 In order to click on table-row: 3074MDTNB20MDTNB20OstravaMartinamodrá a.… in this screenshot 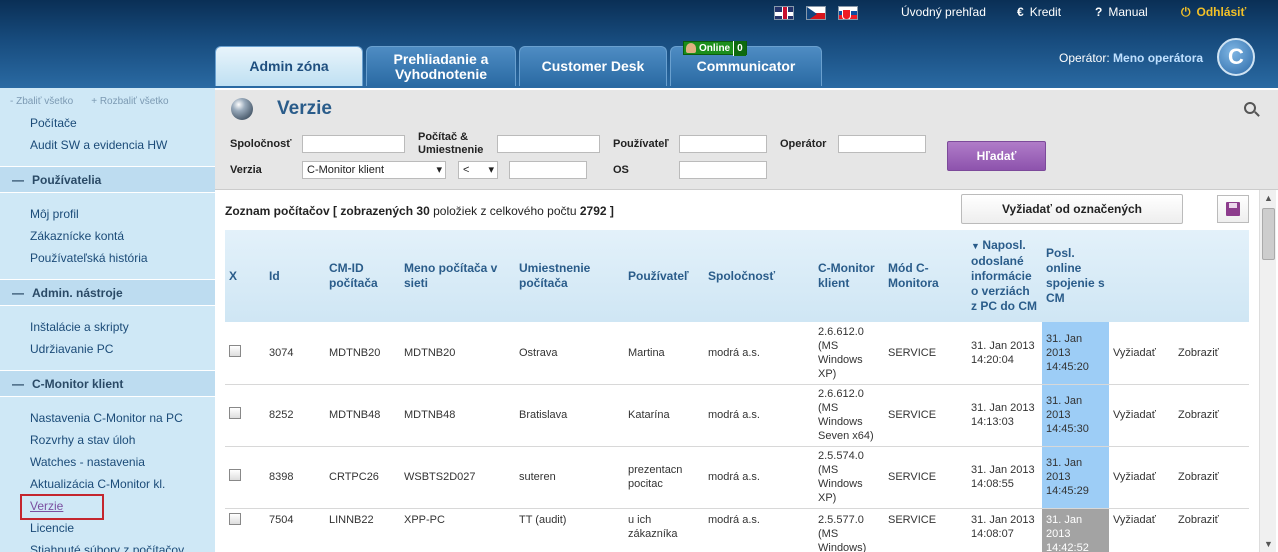, I will do `click(737, 353)`.